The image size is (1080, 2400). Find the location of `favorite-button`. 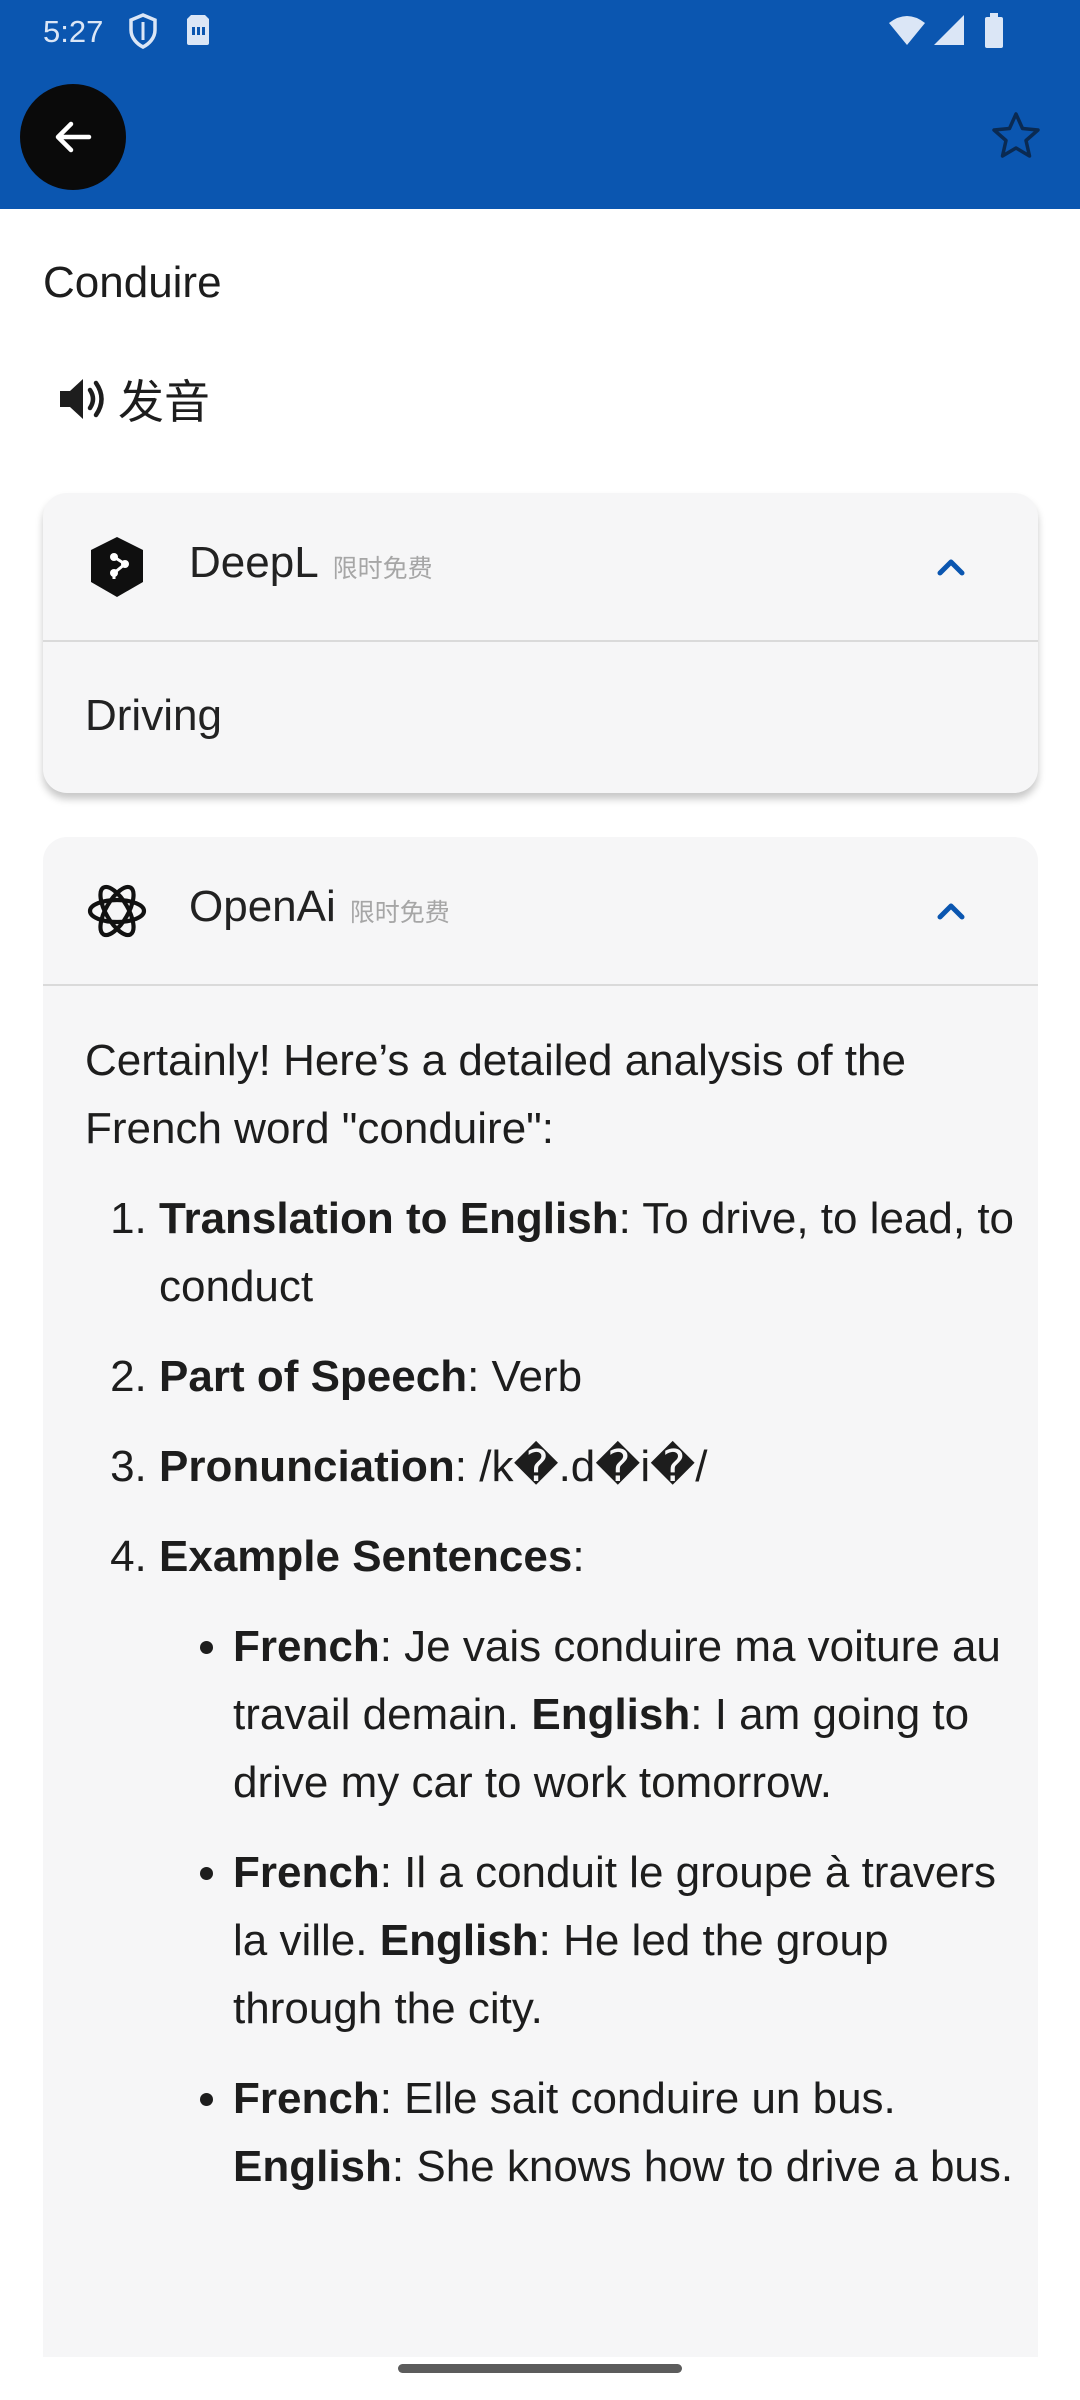

favorite-button is located at coordinates (1016, 136).